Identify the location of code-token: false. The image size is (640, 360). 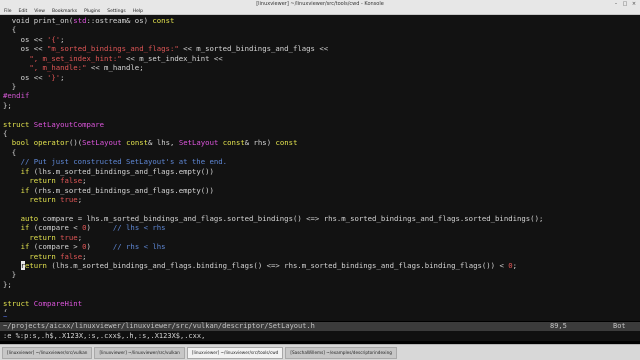
(71, 181).